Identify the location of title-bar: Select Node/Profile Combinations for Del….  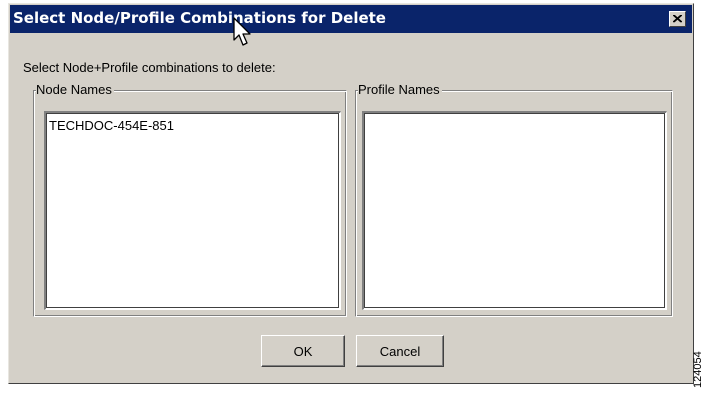
(351, 19).